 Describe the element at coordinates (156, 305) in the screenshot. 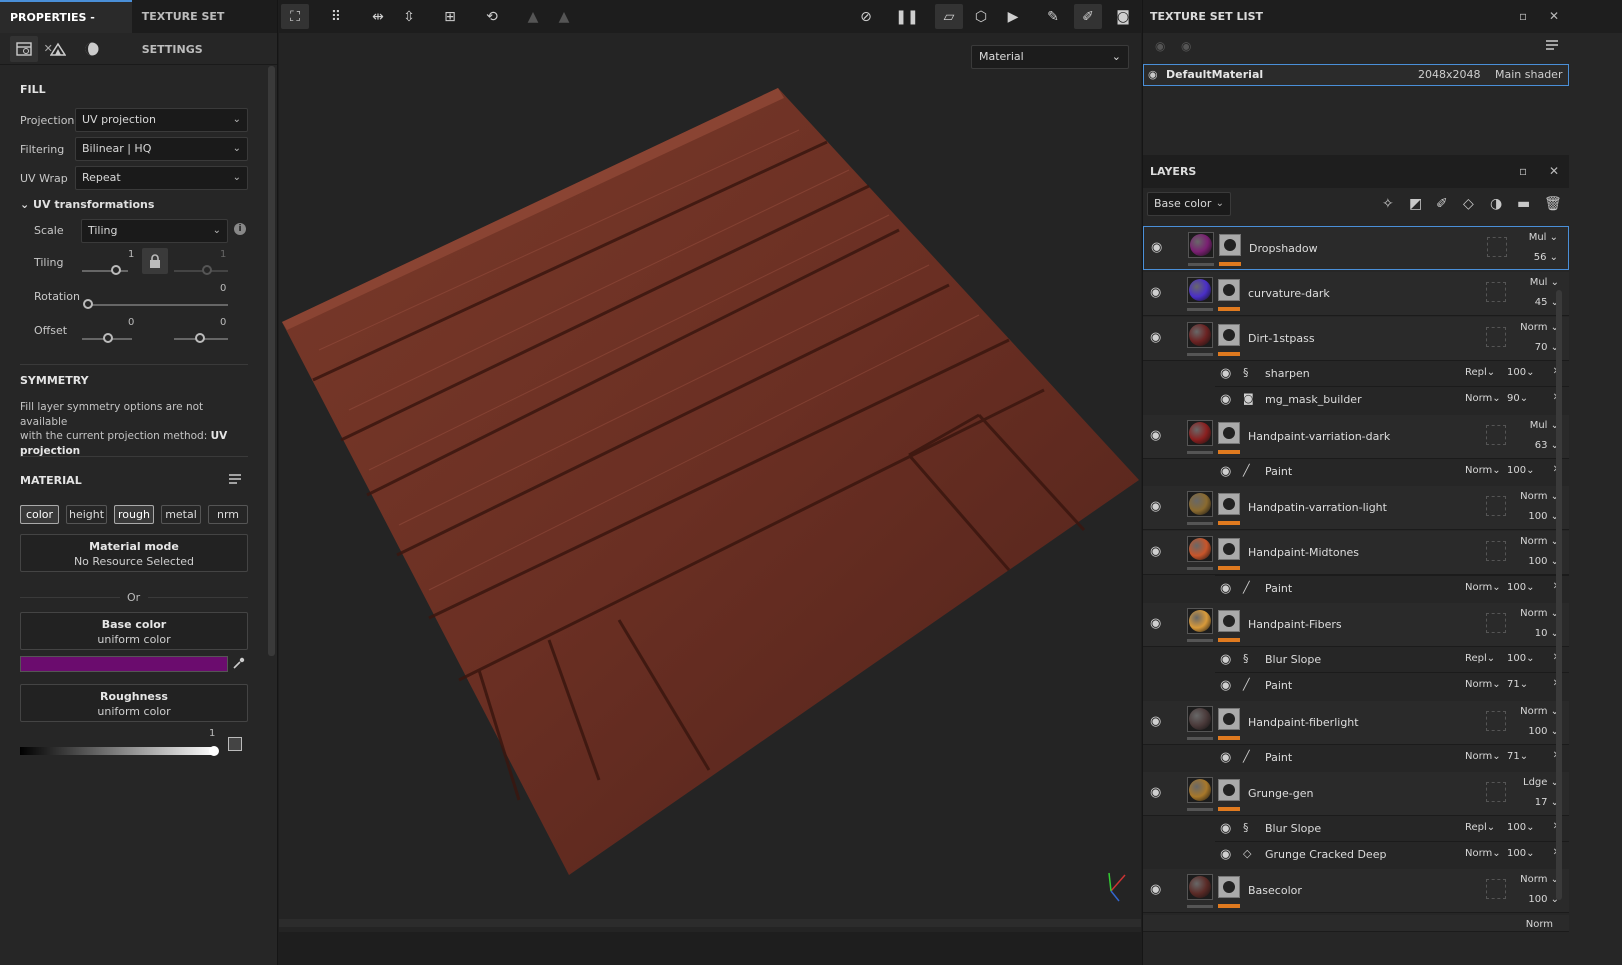

I see `rotation-slider` at that location.